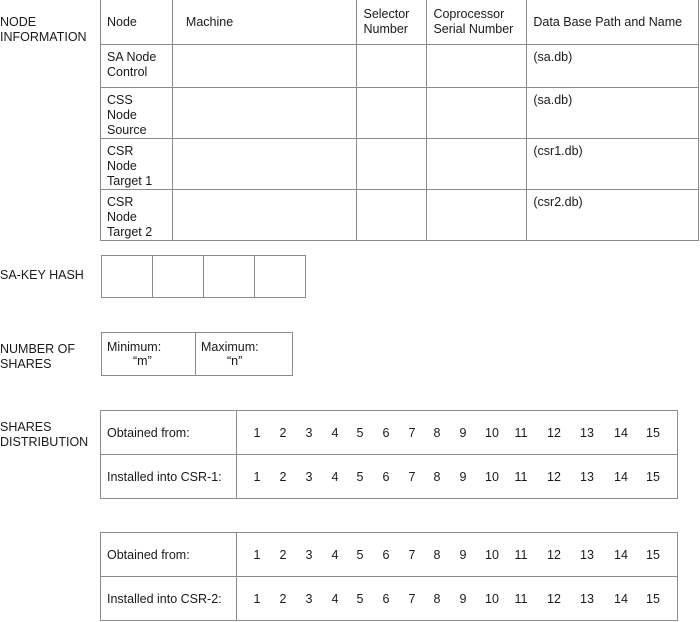  I want to click on maximum-label: Maximum:, so click(230, 347).